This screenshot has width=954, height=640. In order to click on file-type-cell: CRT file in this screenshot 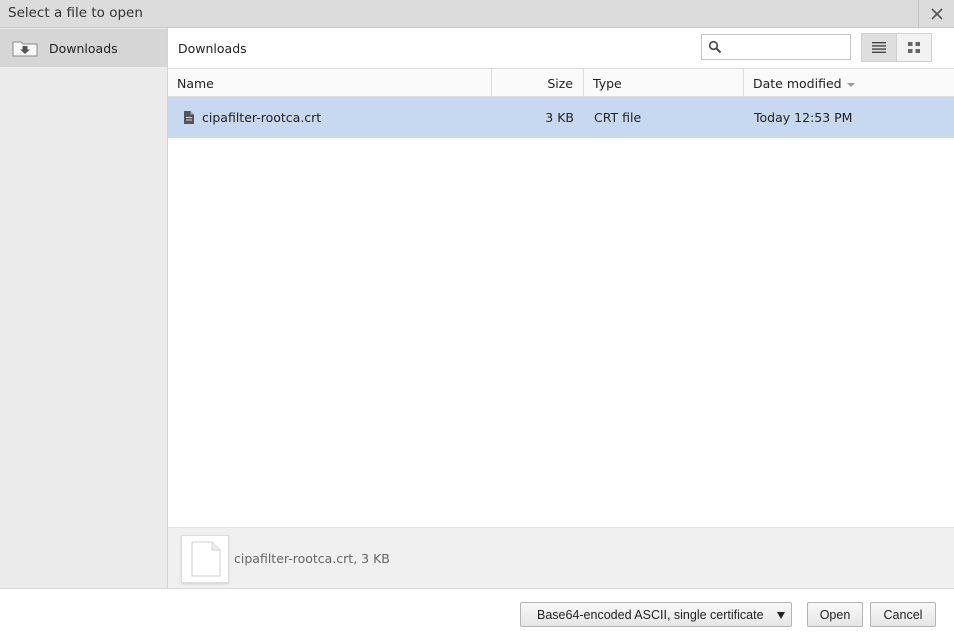, I will do `click(618, 117)`.